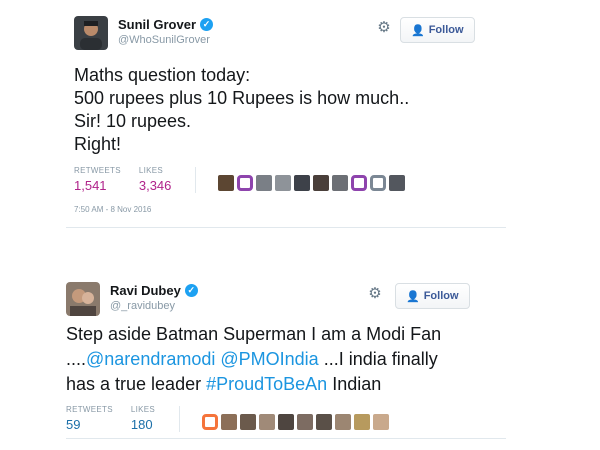 This screenshot has height=450, width=600. I want to click on tweet-timestamp: 7:50 AM - 8 Nov 2016, so click(282, 209).